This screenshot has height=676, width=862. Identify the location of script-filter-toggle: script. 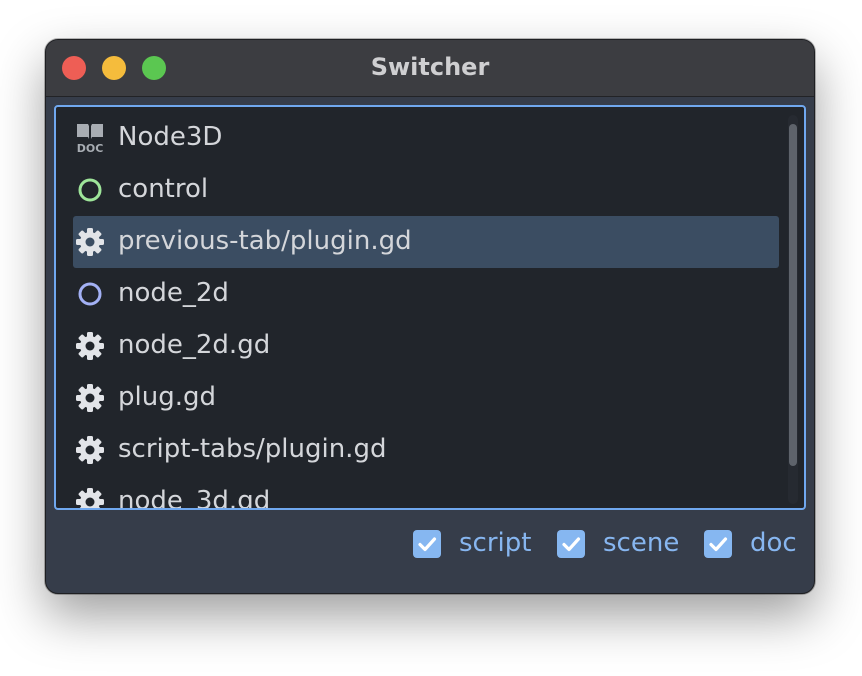
(473, 544).